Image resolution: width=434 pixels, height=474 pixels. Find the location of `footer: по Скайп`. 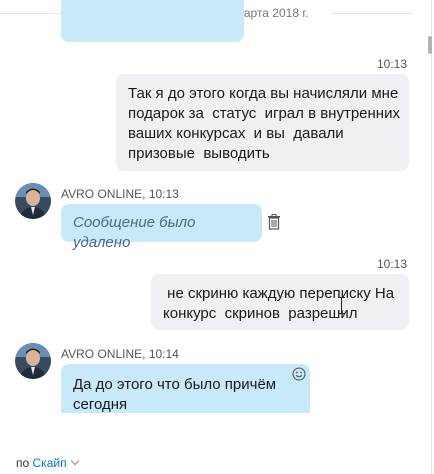

footer: по Скайп is located at coordinates (47, 463).